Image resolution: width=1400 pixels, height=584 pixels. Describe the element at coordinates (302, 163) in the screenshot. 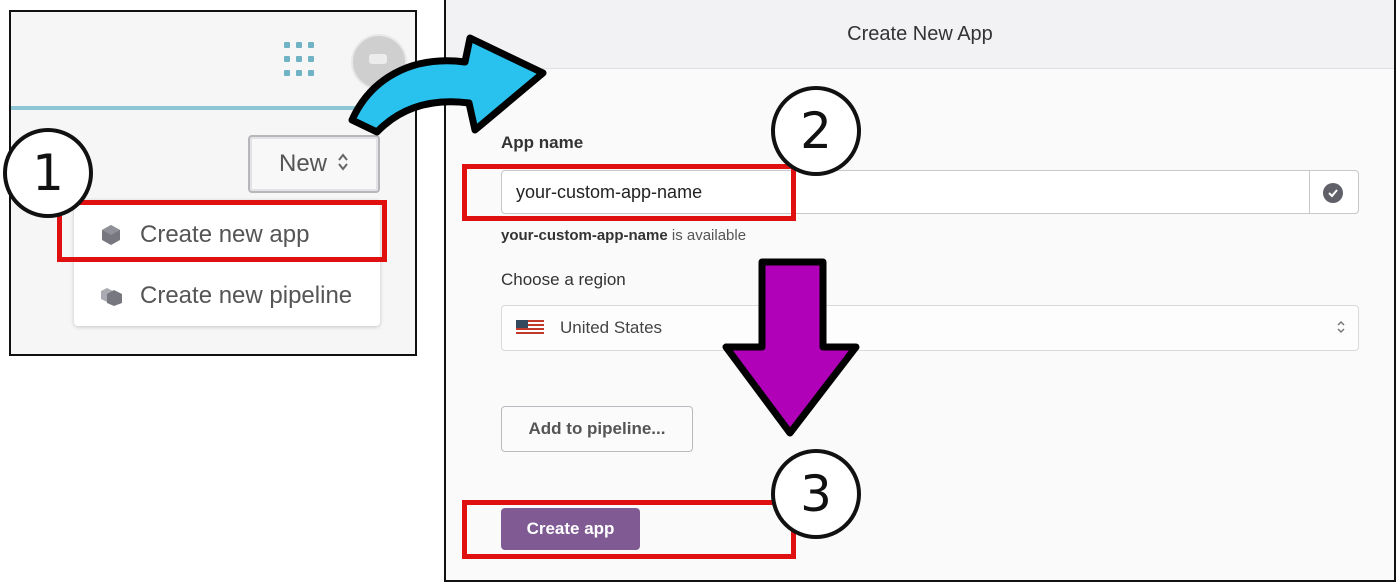

I see `new-button-label: New` at that location.